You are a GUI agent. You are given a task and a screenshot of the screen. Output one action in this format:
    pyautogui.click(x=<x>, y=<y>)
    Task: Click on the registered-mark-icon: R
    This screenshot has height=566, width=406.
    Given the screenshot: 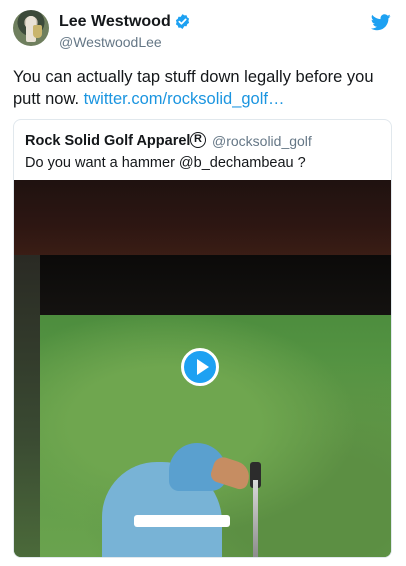 What is the action you would take?
    pyautogui.click(x=198, y=140)
    